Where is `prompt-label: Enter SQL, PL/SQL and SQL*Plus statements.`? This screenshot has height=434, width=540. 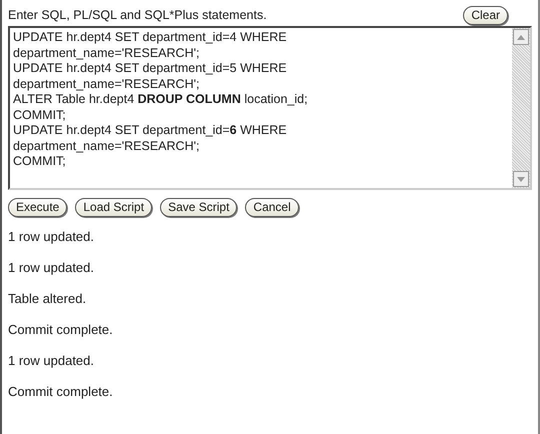
prompt-label: Enter SQL, PL/SQL and SQL*Plus statements. is located at coordinates (137, 15).